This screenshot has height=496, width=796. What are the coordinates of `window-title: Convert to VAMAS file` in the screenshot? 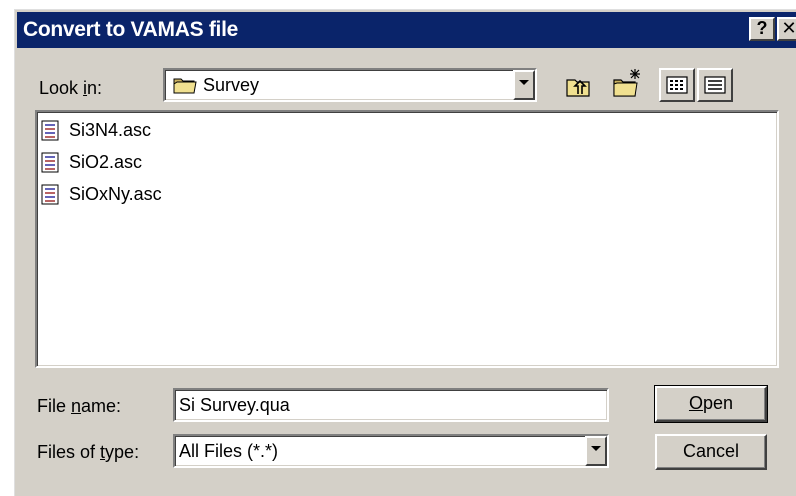 It's located at (130, 29).